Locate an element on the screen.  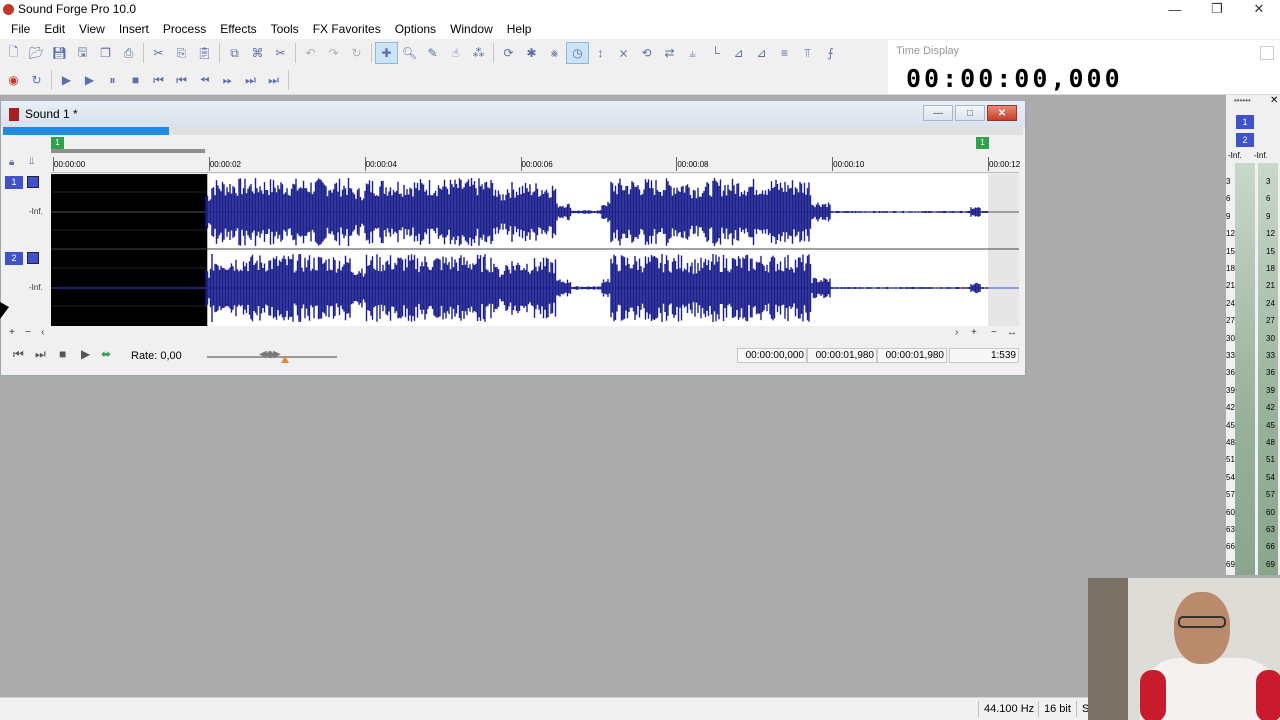
sound-window-minimize-button: — is located at coordinates (938, 113).